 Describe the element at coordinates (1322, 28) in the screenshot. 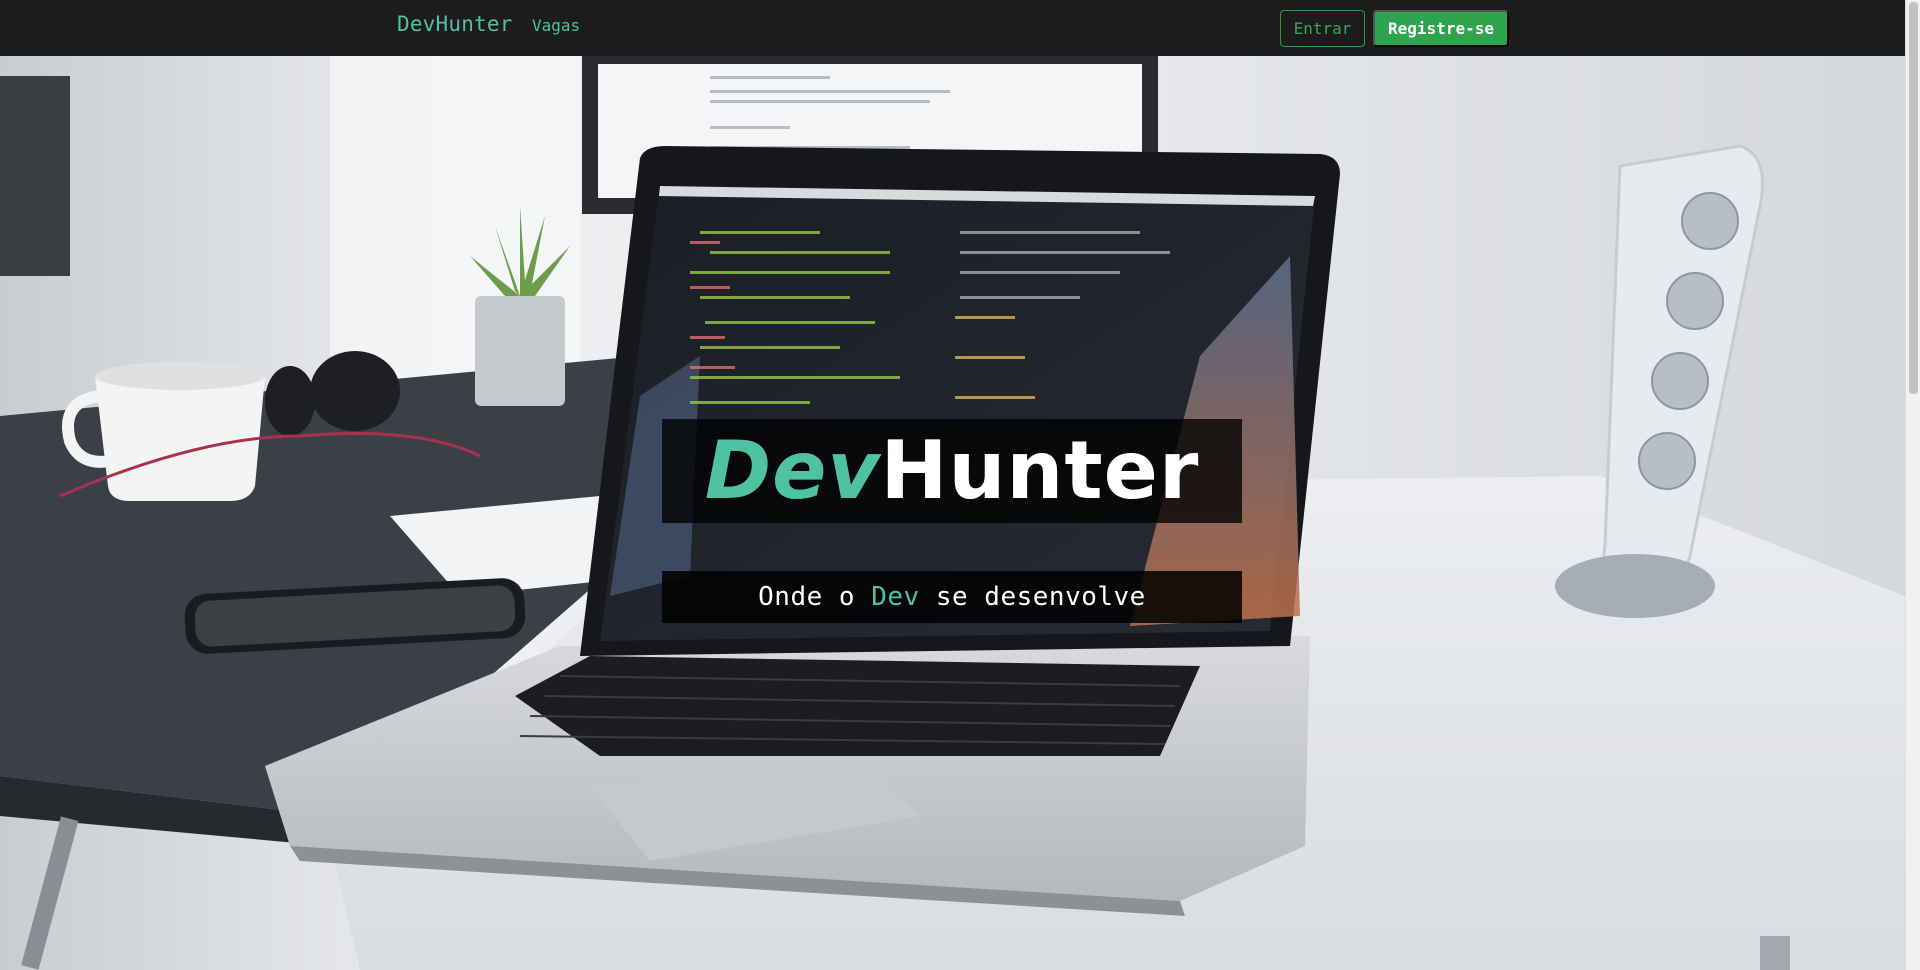

I see `login-button: Entrar` at that location.